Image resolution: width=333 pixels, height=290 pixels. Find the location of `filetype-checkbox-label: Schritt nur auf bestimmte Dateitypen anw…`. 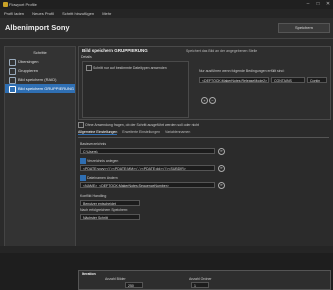

filetype-checkbox-label: Schritt nur auf bestimmte Dateitypen anw… is located at coordinates (129, 67).